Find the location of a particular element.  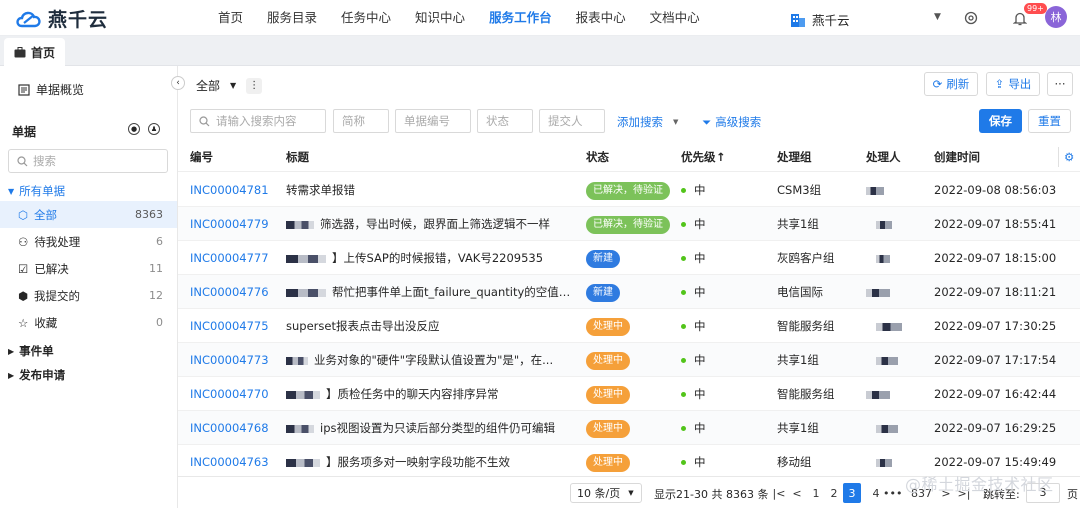

page-number: 1 is located at coordinates (816, 493).